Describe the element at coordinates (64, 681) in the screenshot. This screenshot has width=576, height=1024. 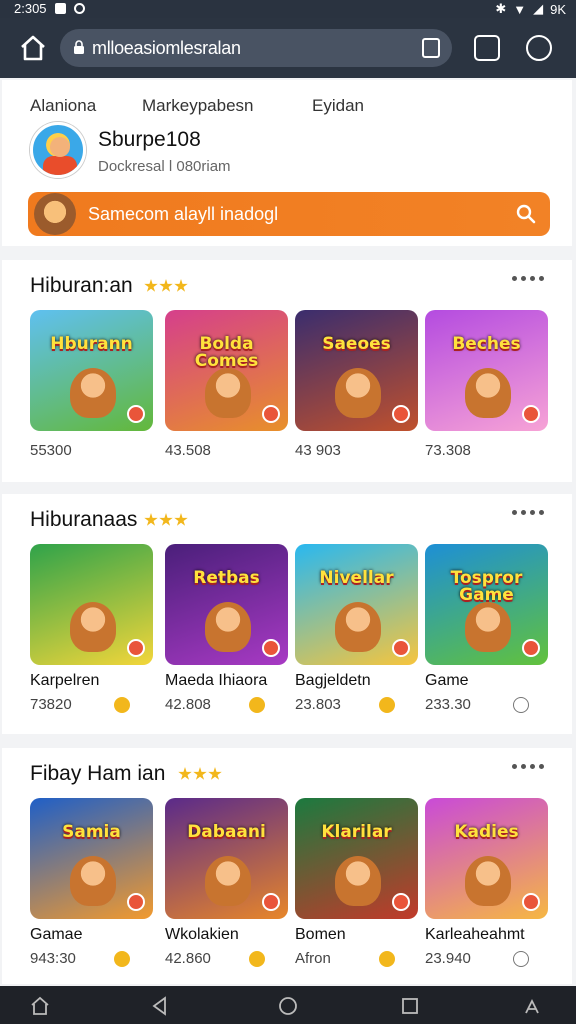
I see `game-name: Karpelren` at that location.